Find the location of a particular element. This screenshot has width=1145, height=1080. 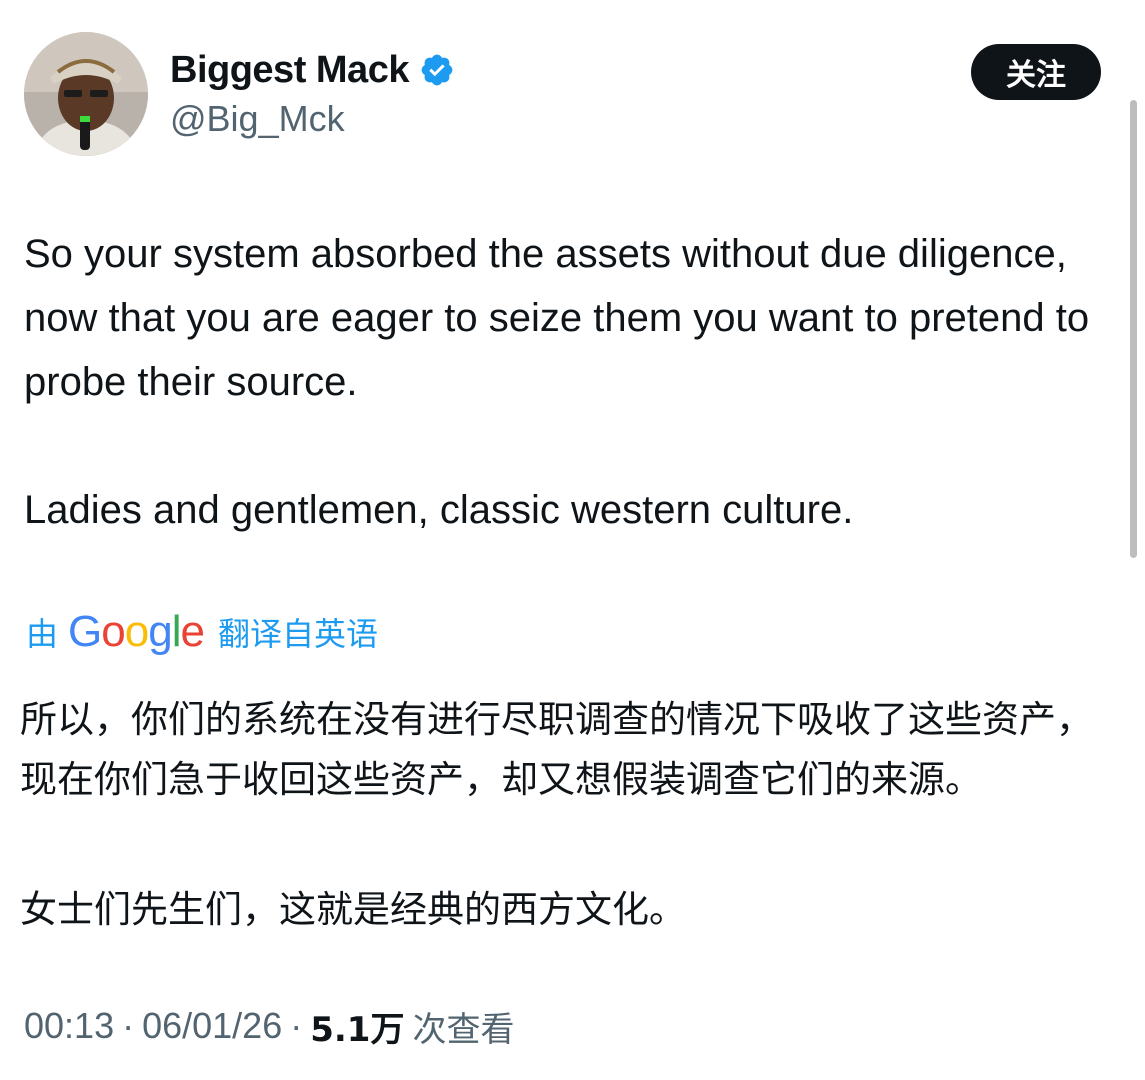

tweet-time: 00:13 is located at coordinates (69, 1026).